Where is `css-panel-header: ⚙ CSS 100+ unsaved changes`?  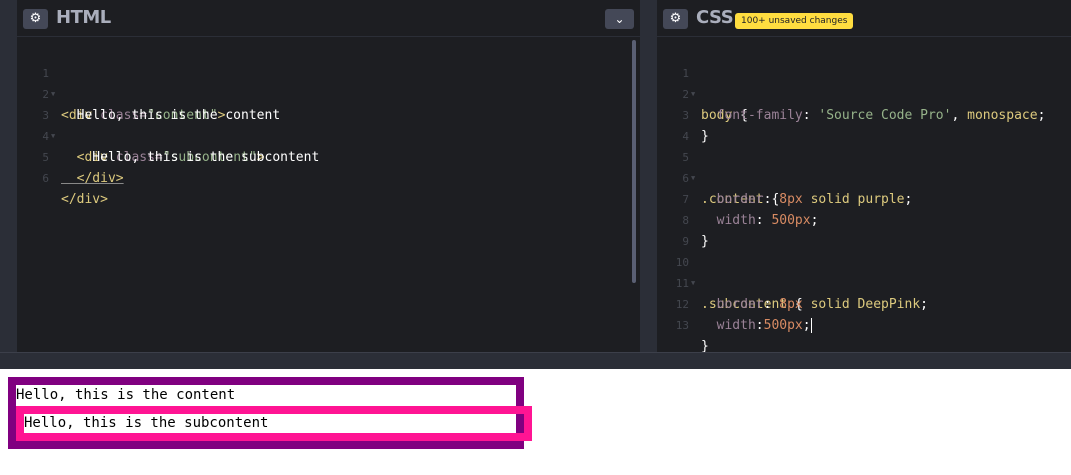
css-panel-header: ⚙ CSS 100+ unsaved changes is located at coordinates (864, 18).